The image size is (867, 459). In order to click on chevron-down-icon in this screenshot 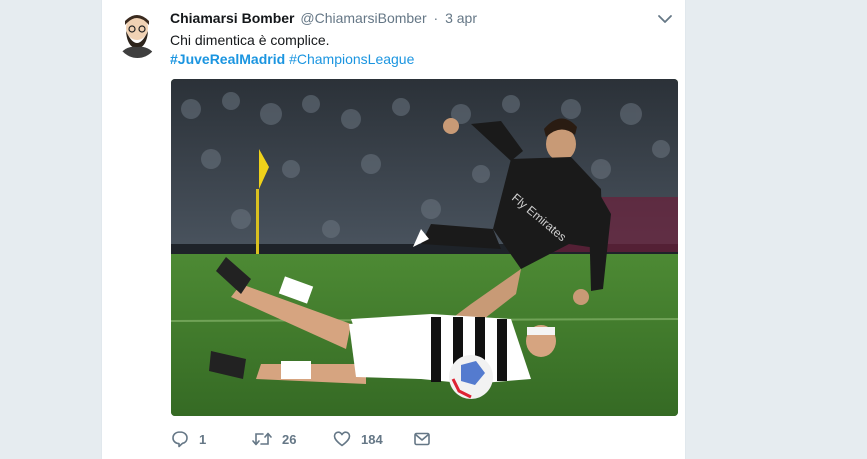, I will do `click(665, 19)`.